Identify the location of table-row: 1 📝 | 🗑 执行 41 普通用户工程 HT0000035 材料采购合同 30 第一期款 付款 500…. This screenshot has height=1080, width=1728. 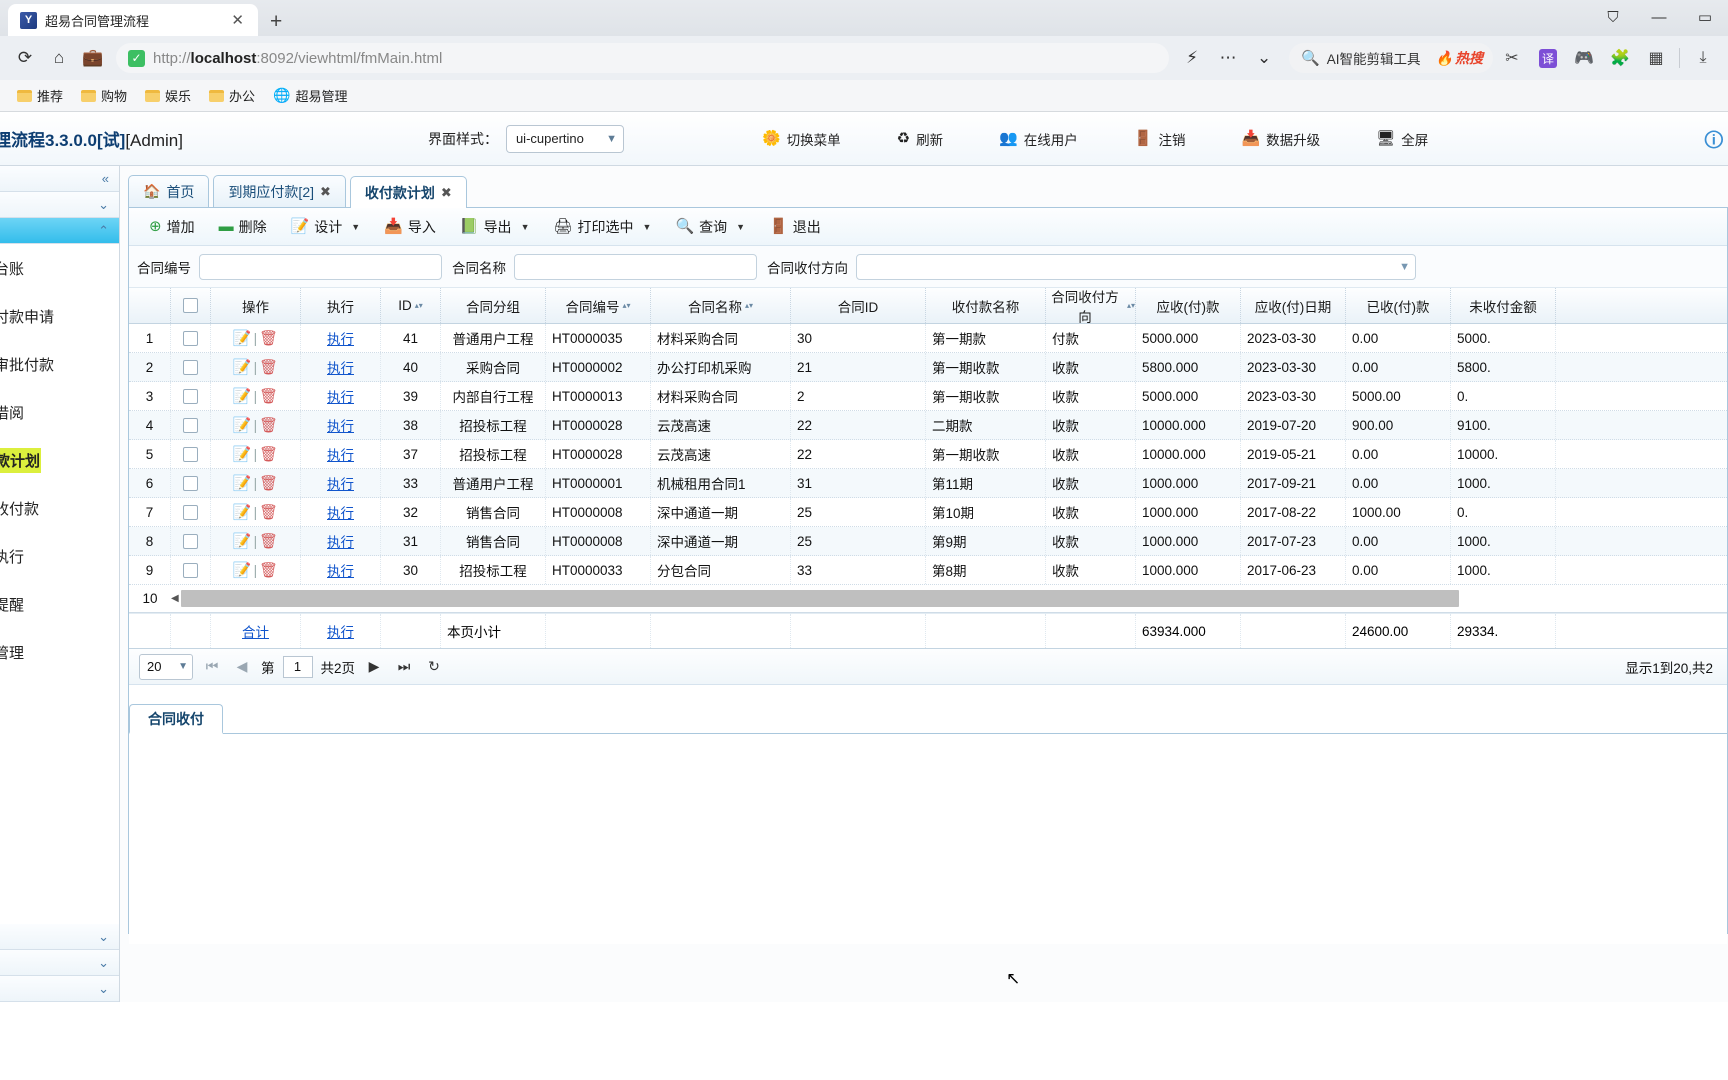
(928, 338).